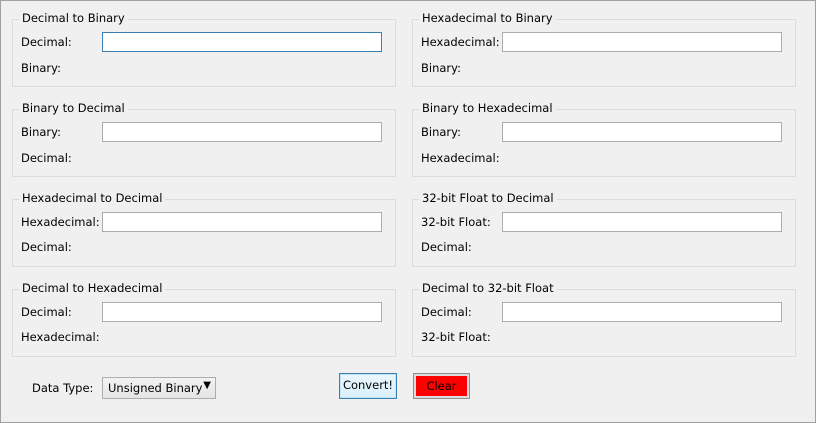 This screenshot has width=816, height=423. I want to click on group-title: Decimal to Binary, so click(73, 18).